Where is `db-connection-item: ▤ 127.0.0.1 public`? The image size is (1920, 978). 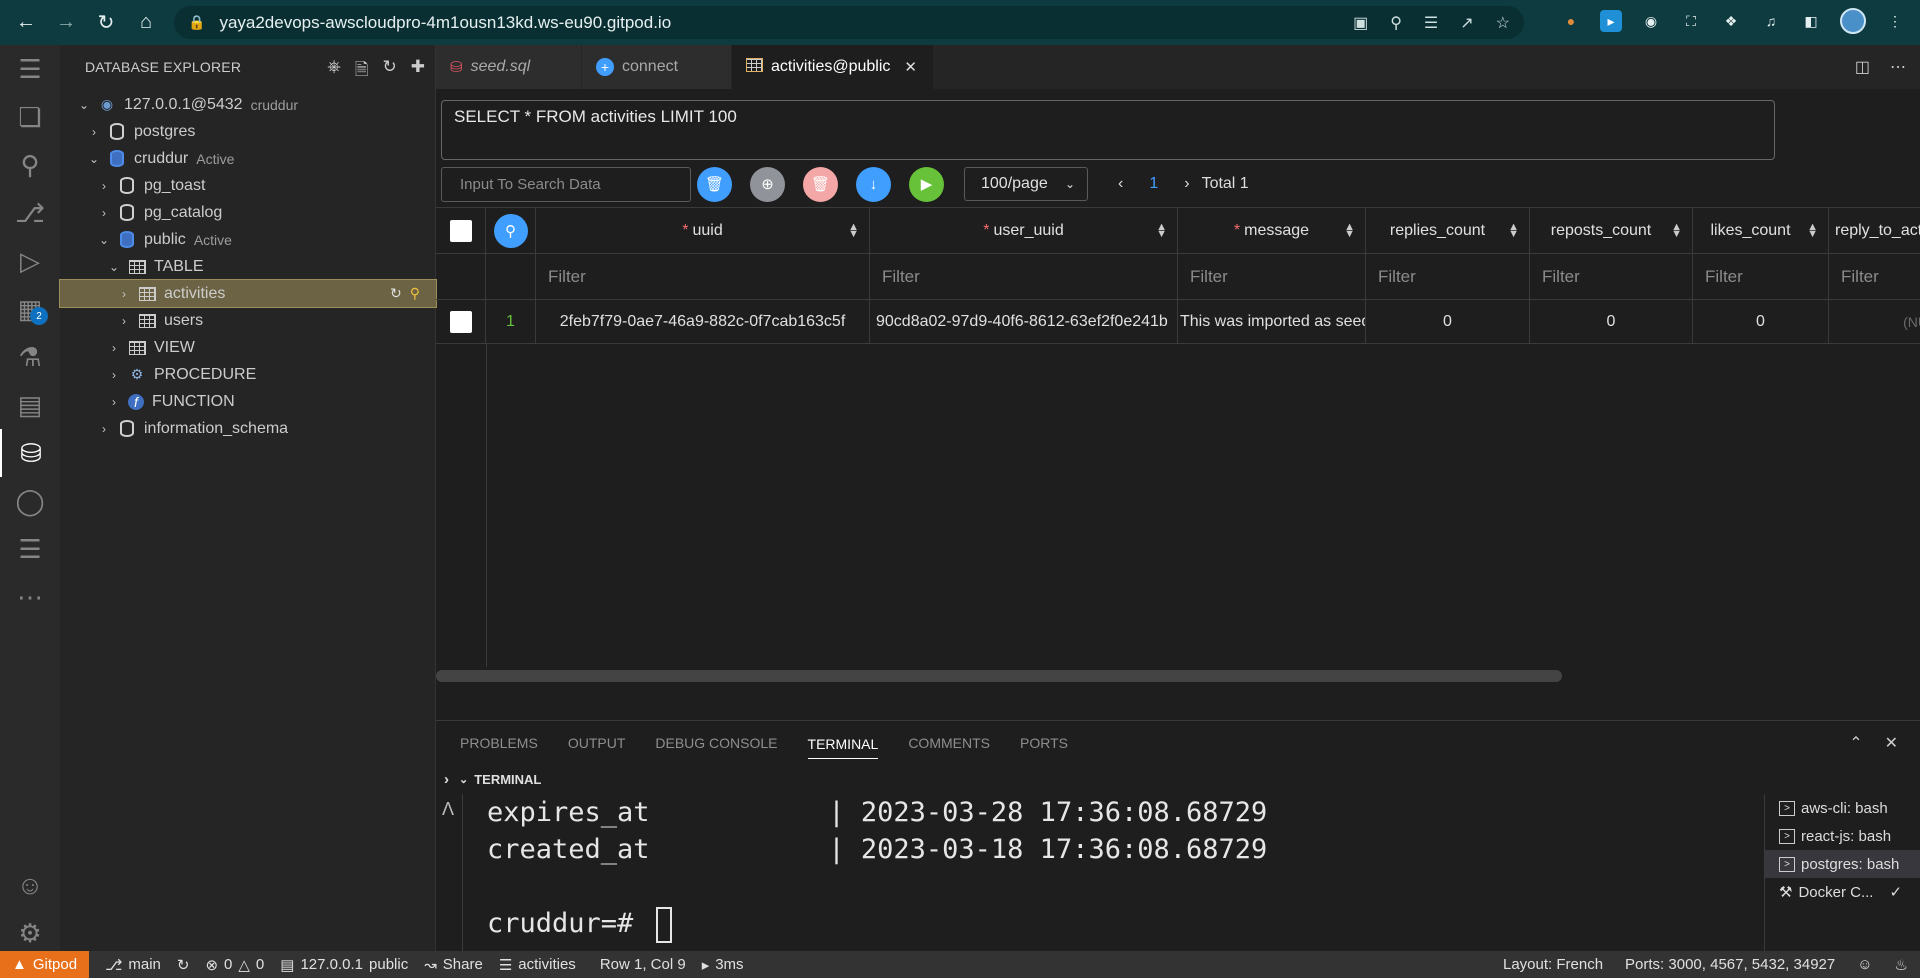
db-connection-item: ▤ 127.0.0.1 public is located at coordinates (344, 965).